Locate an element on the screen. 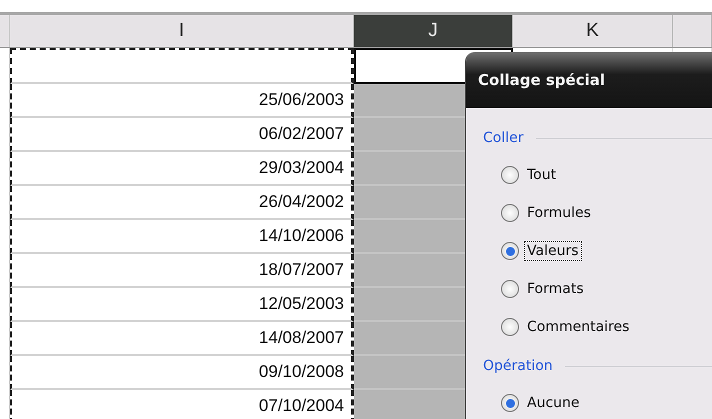 This screenshot has width=712, height=419. option-label: Aucune is located at coordinates (553, 403).